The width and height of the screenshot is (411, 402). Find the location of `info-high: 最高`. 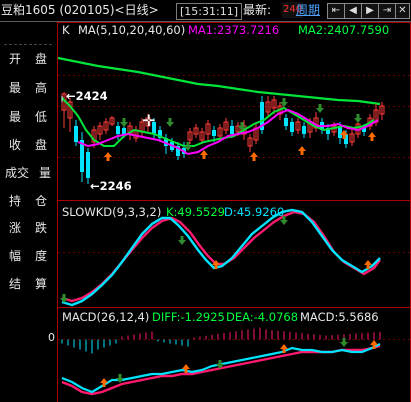

info-high: 最高 is located at coordinates (28, 88).